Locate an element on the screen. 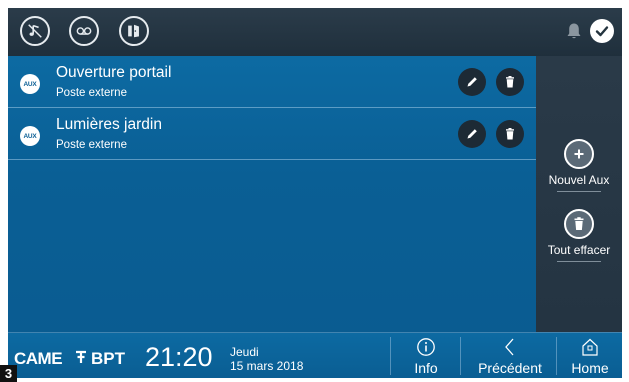 The image size is (629, 382). voicemail-button is located at coordinates (84, 31).